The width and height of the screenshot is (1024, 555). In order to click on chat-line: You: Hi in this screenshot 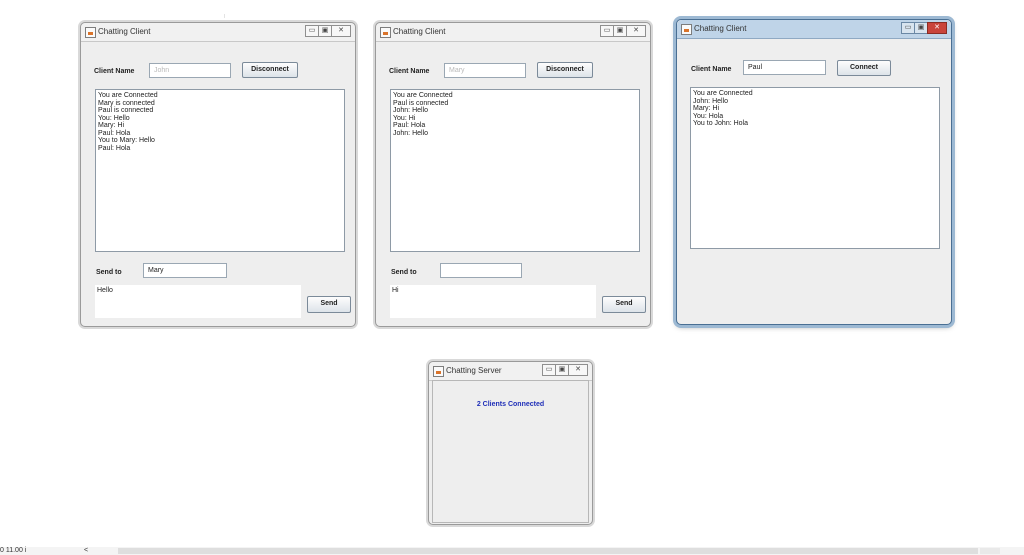, I will do `click(404, 118)`.